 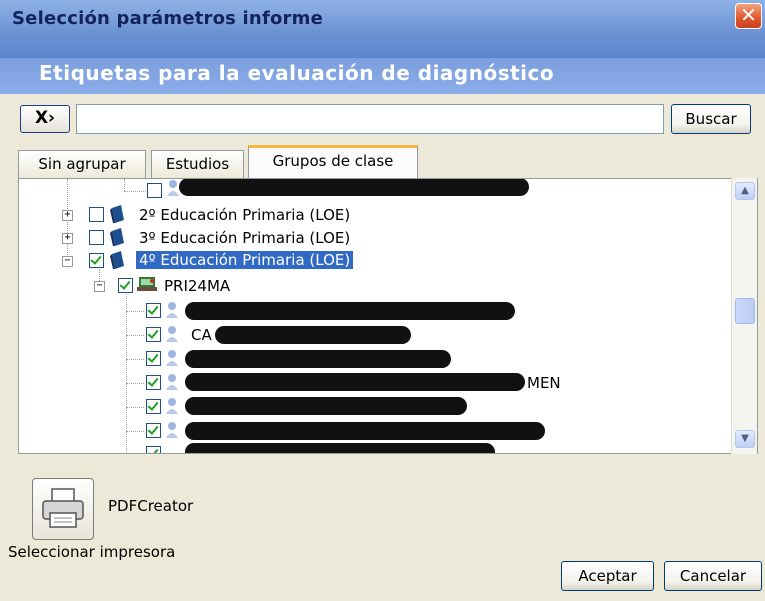 I want to click on tree-scrollbar: ▲ ▼, so click(x=744, y=316).